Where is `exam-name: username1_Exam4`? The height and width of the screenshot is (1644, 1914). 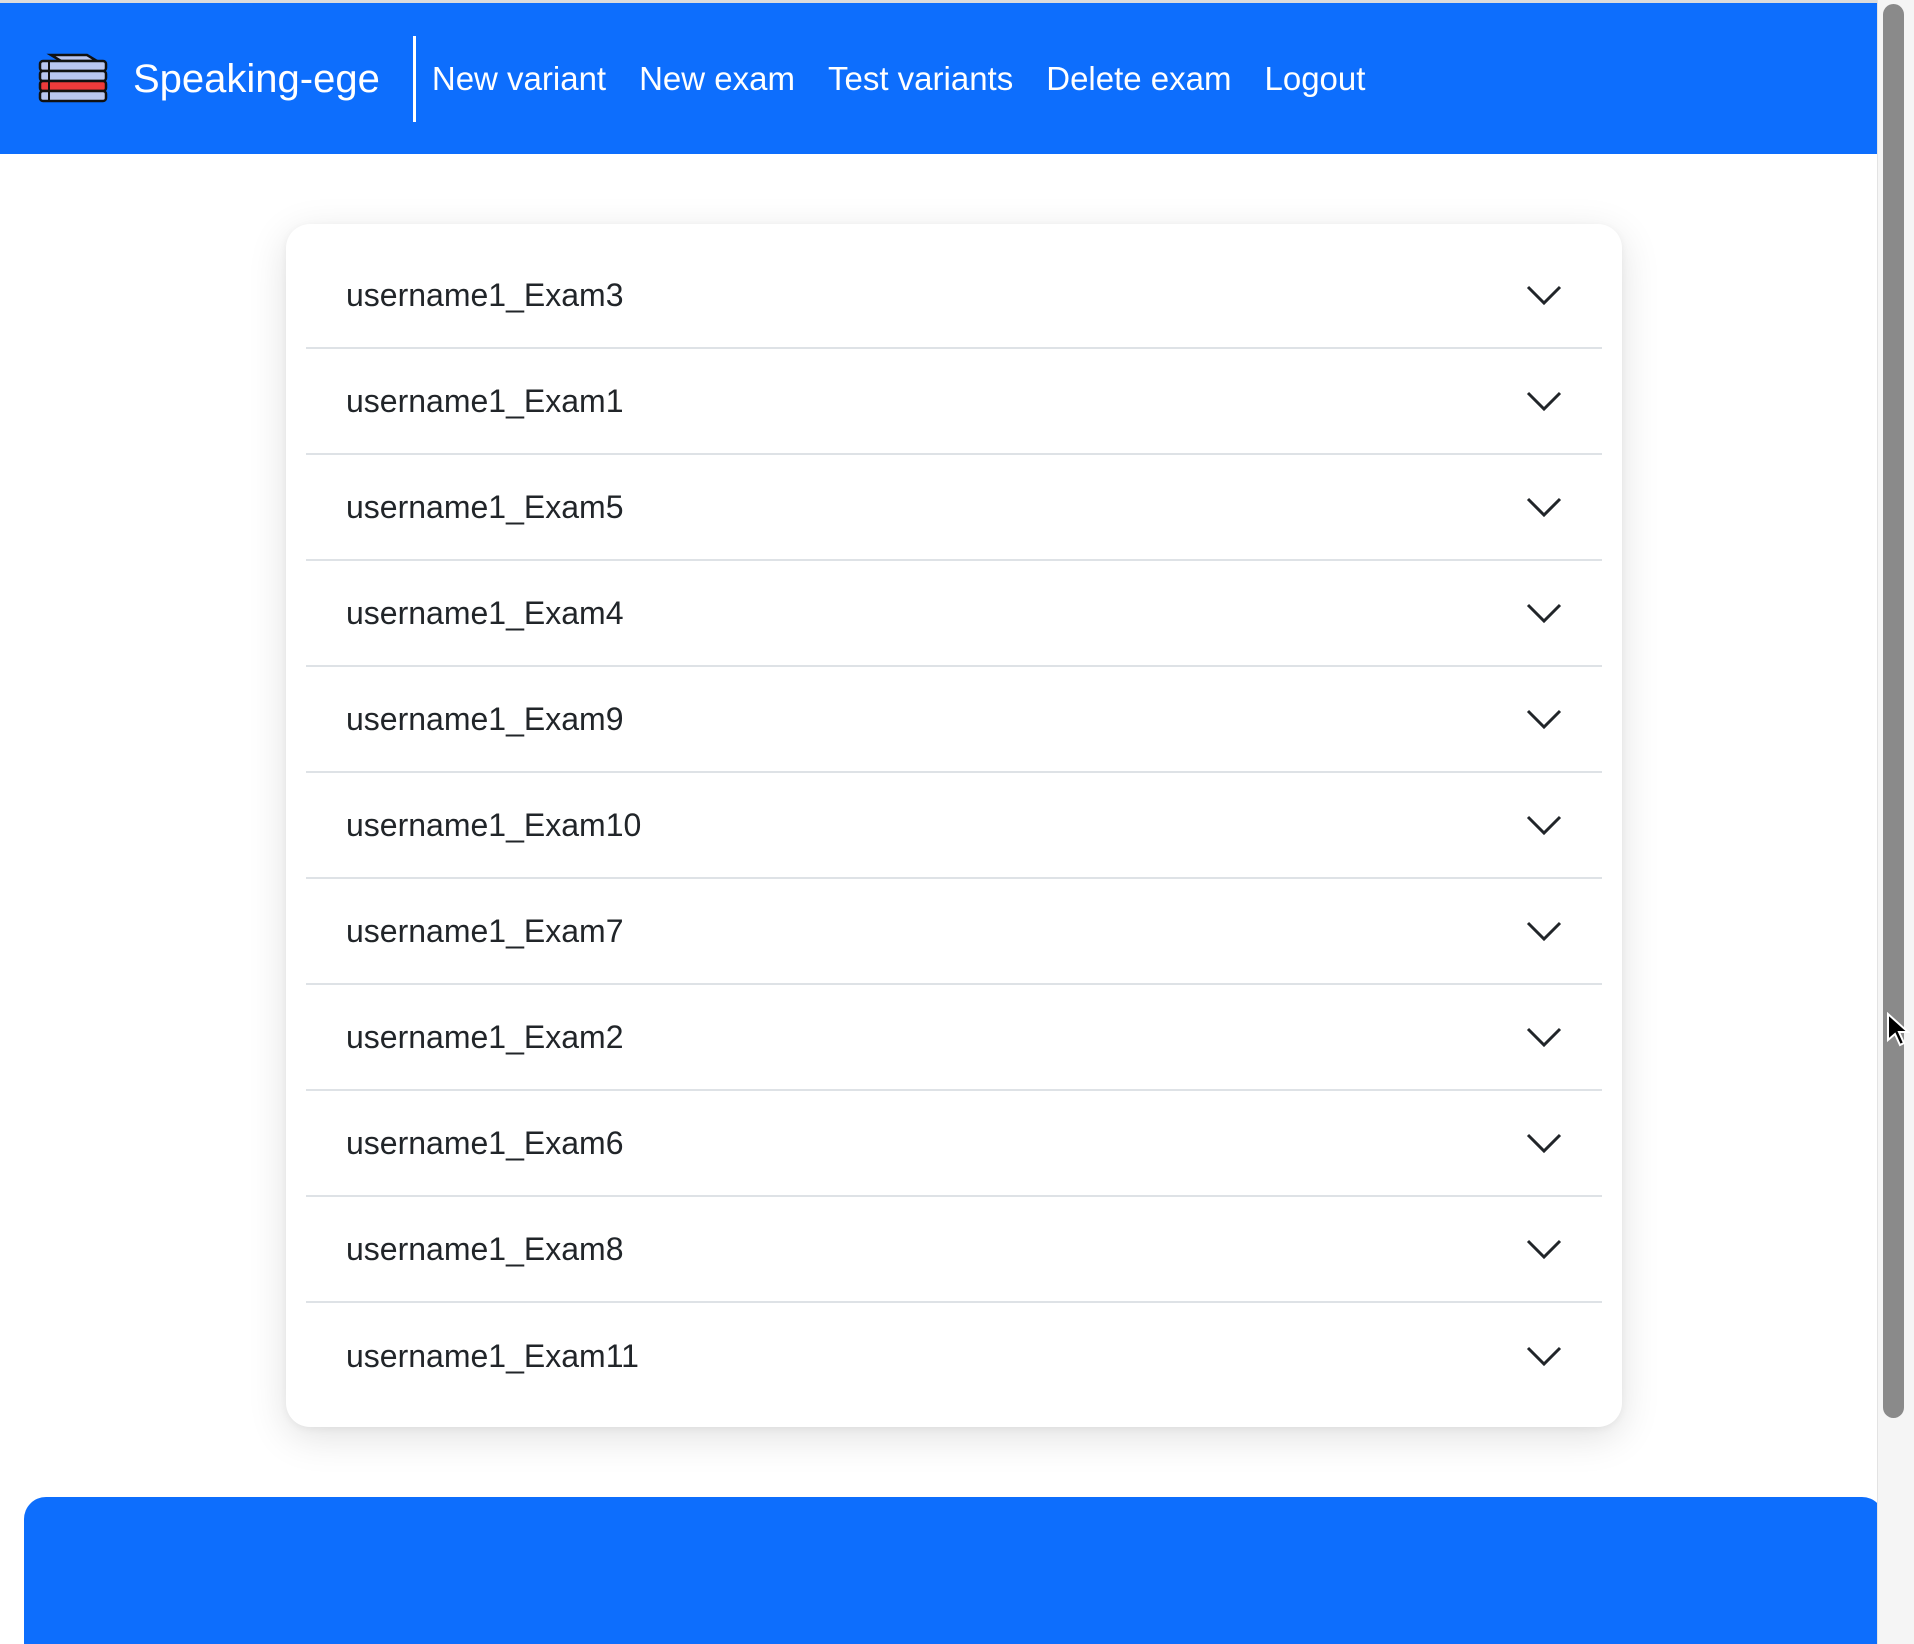 exam-name: username1_Exam4 is located at coordinates (485, 612).